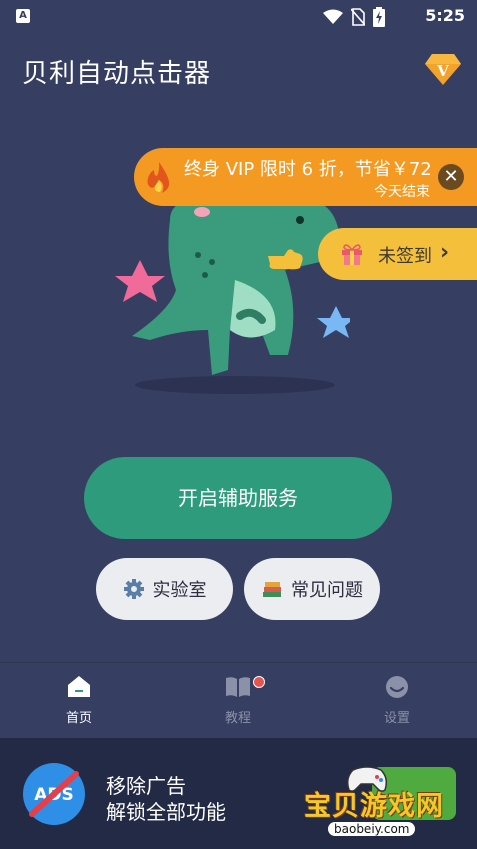 The height and width of the screenshot is (849, 477). What do you see at coordinates (23, 16) in the screenshot?
I see `notification-icon: A` at bounding box center [23, 16].